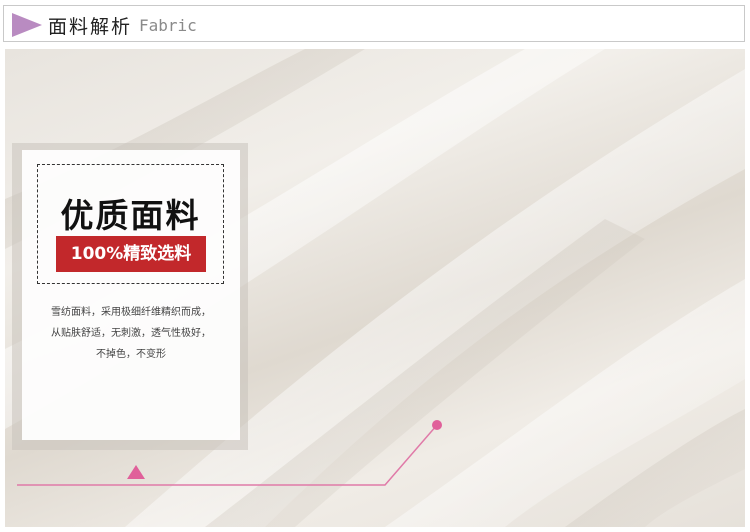 The width and height of the screenshot is (750, 532). What do you see at coordinates (131, 254) in the screenshot?
I see `badge: 100%精致选料` at bounding box center [131, 254].